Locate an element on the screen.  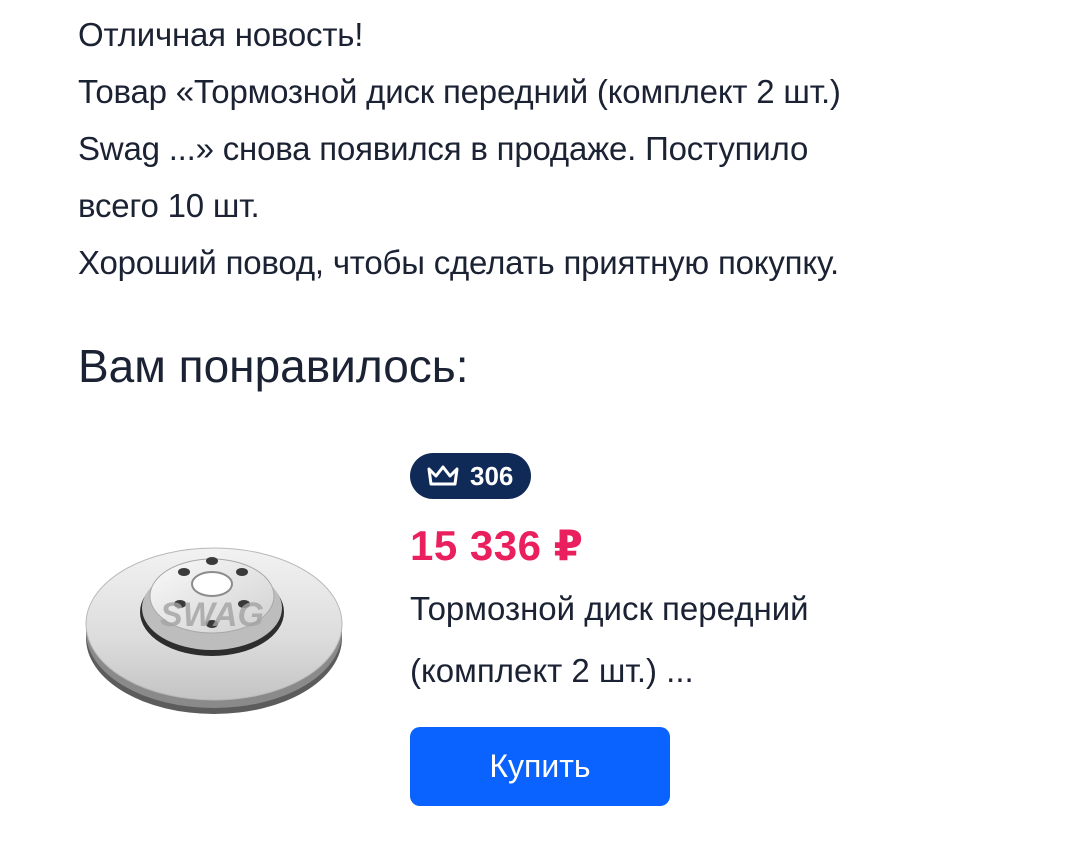
section-title: Вам понравилось: is located at coordinates (273, 366).